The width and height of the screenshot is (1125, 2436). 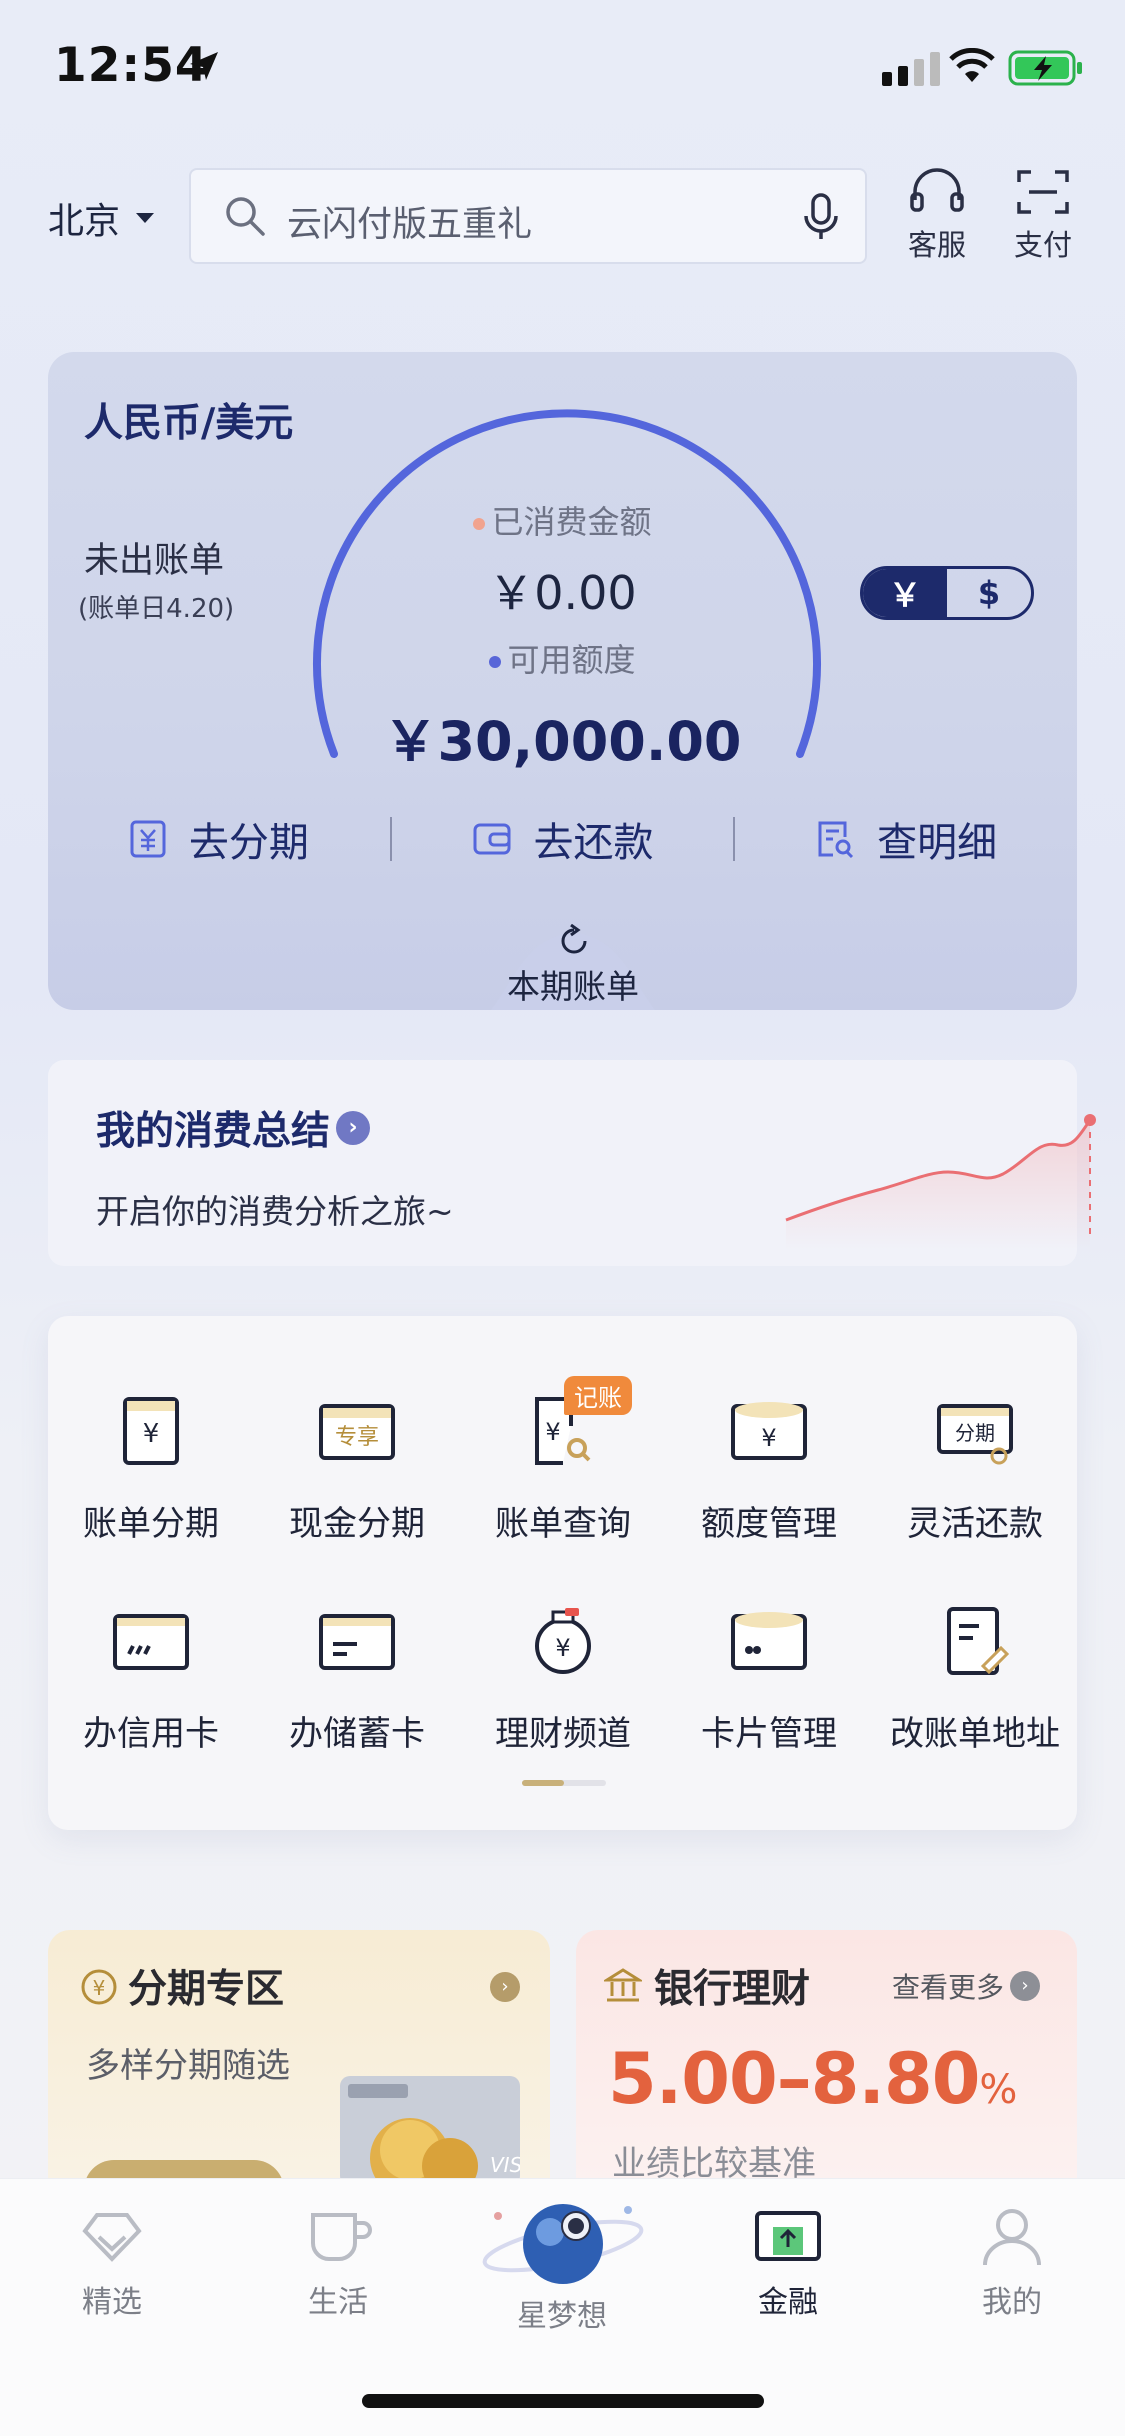 I want to click on debit-card-icon, so click(x=357, y=1641).